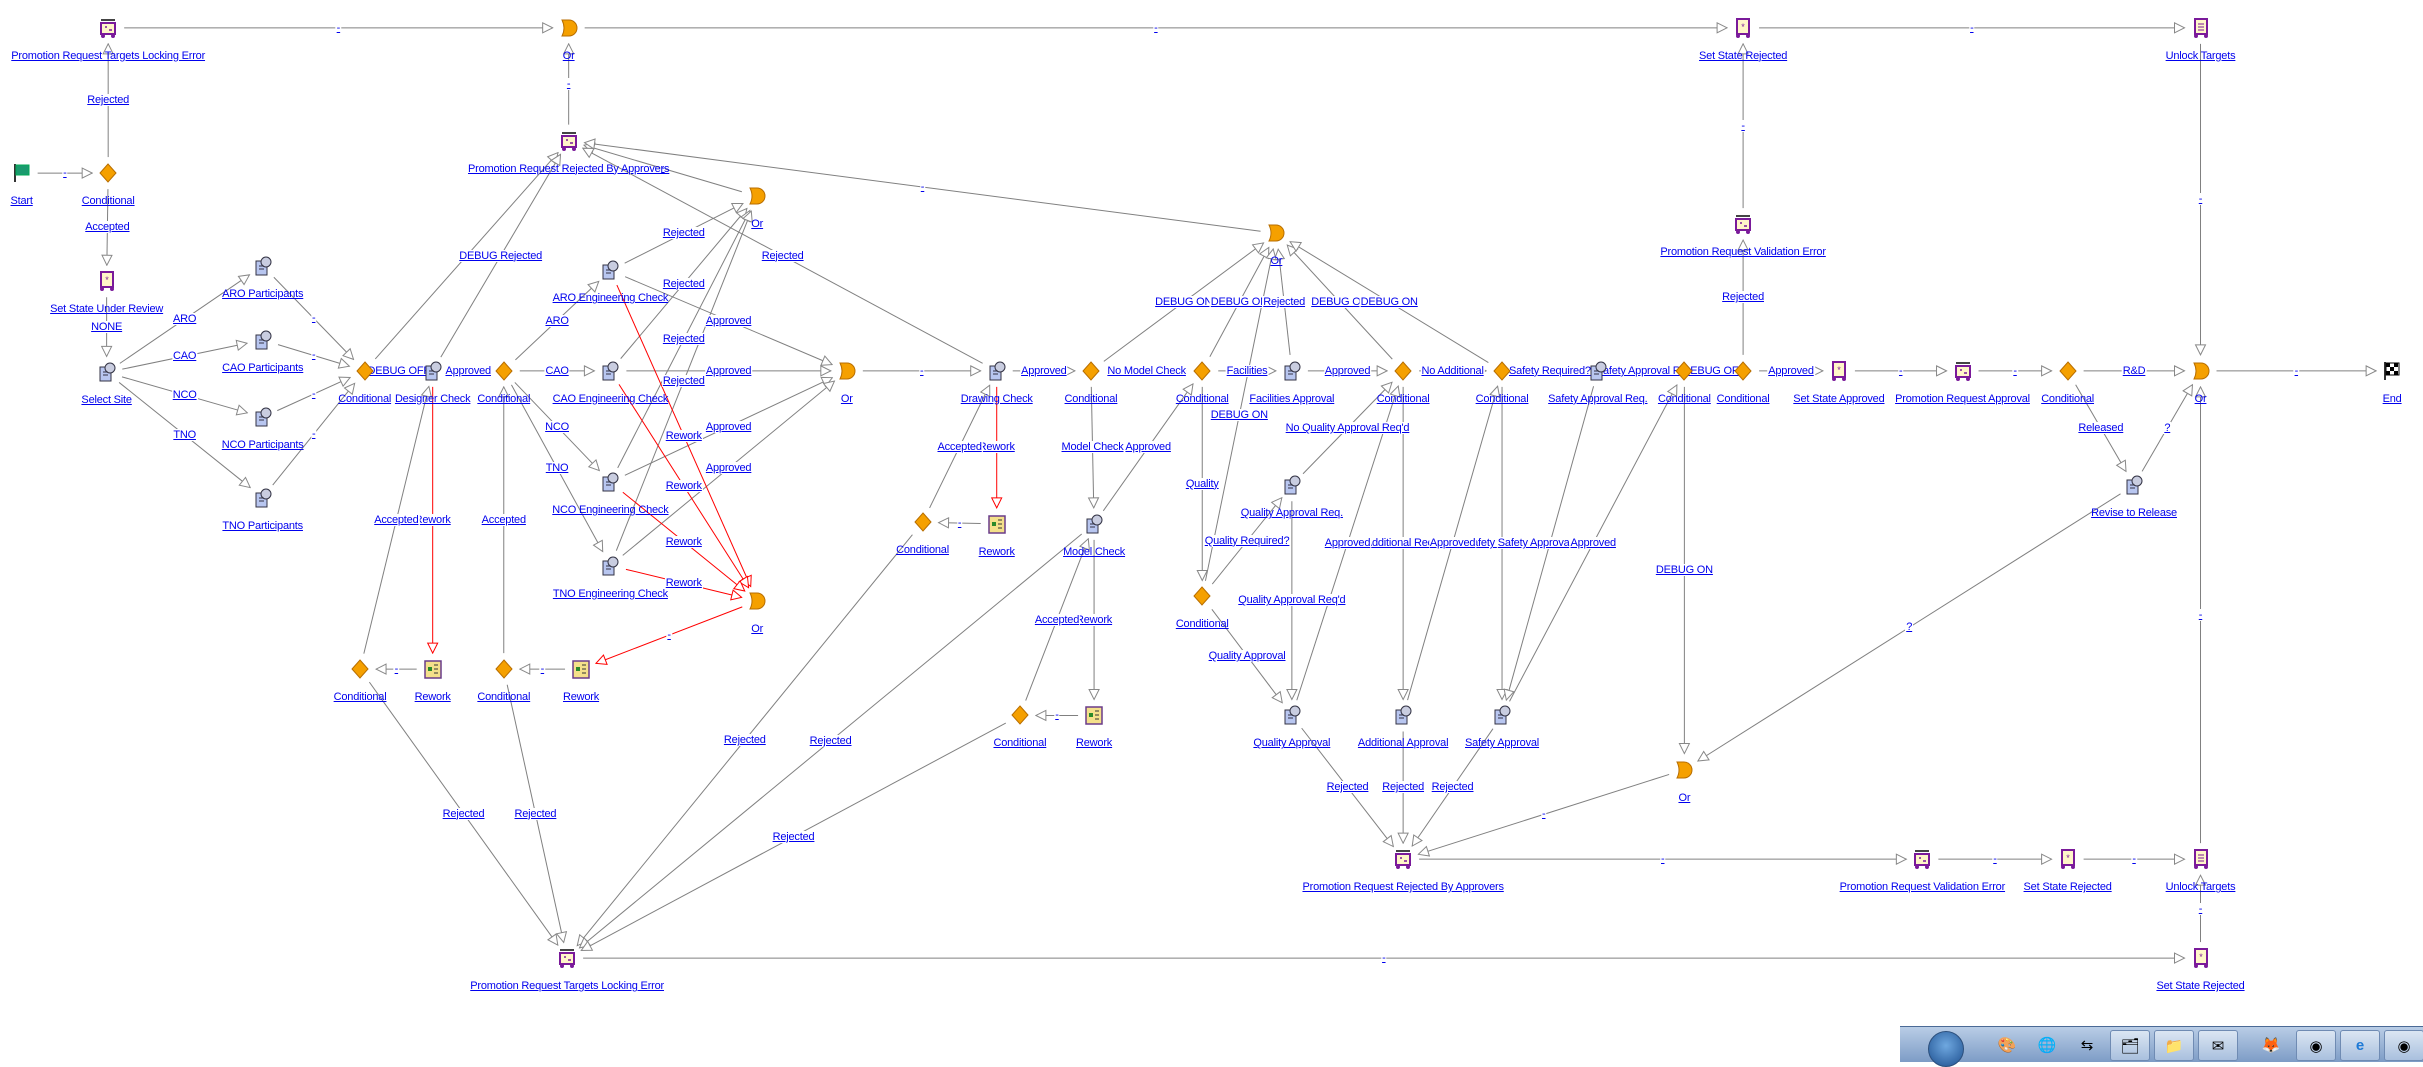 The height and width of the screenshot is (1067, 2423). What do you see at coordinates (1247, 655) in the screenshot?
I see `edge-label-quality-approval: Quality Approval` at bounding box center [1247, 655].